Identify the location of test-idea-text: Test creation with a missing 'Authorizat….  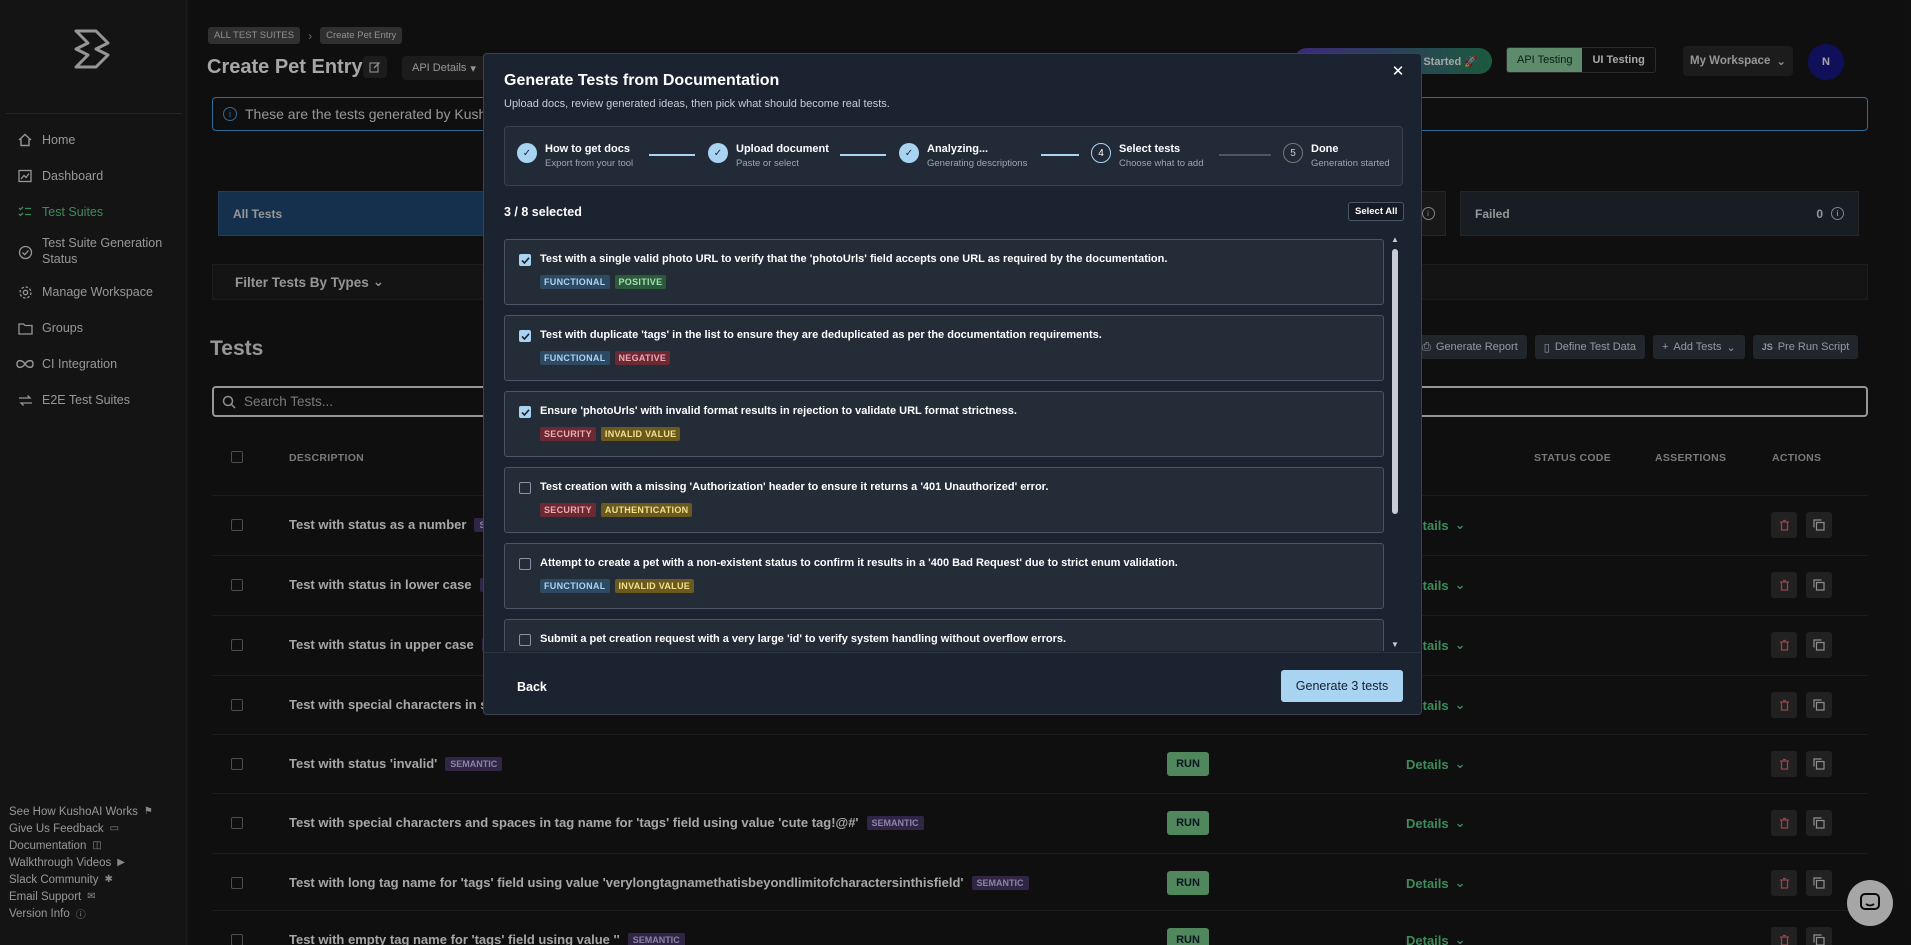
(794, 487).